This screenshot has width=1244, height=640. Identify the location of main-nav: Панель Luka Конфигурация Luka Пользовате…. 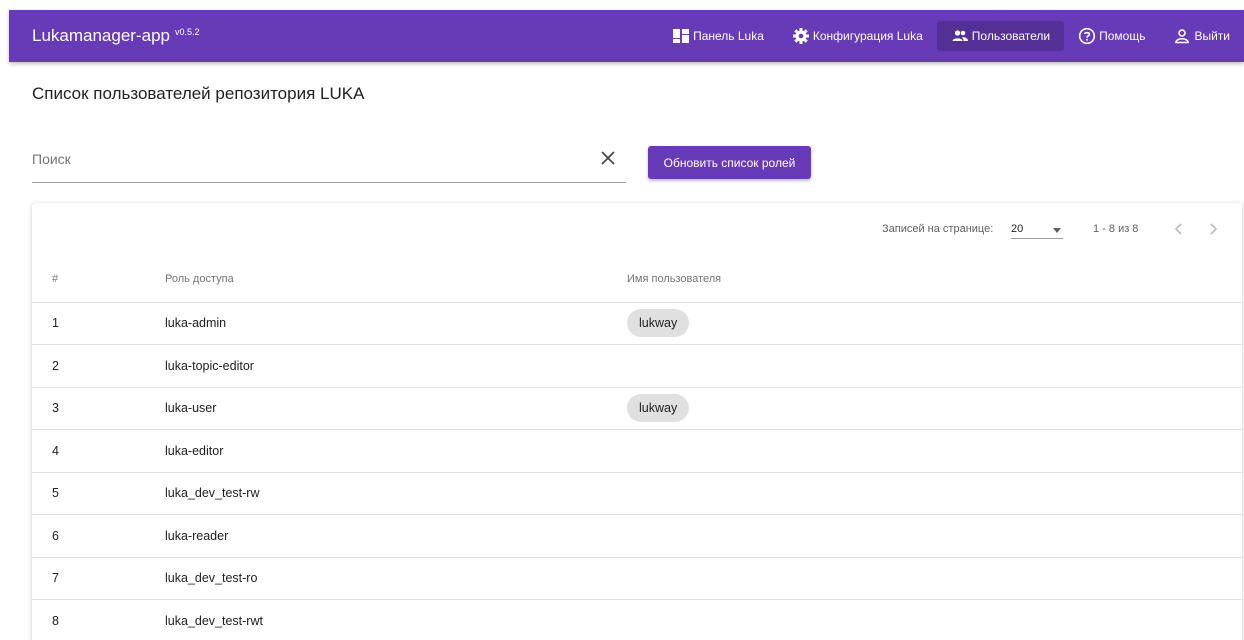
(951, 36).